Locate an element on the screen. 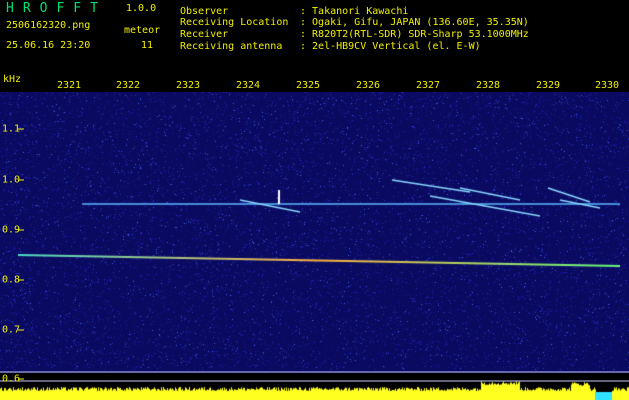 The image size is (629, 400). time-tick-label: 2330 is located at coordinates (607, 85).